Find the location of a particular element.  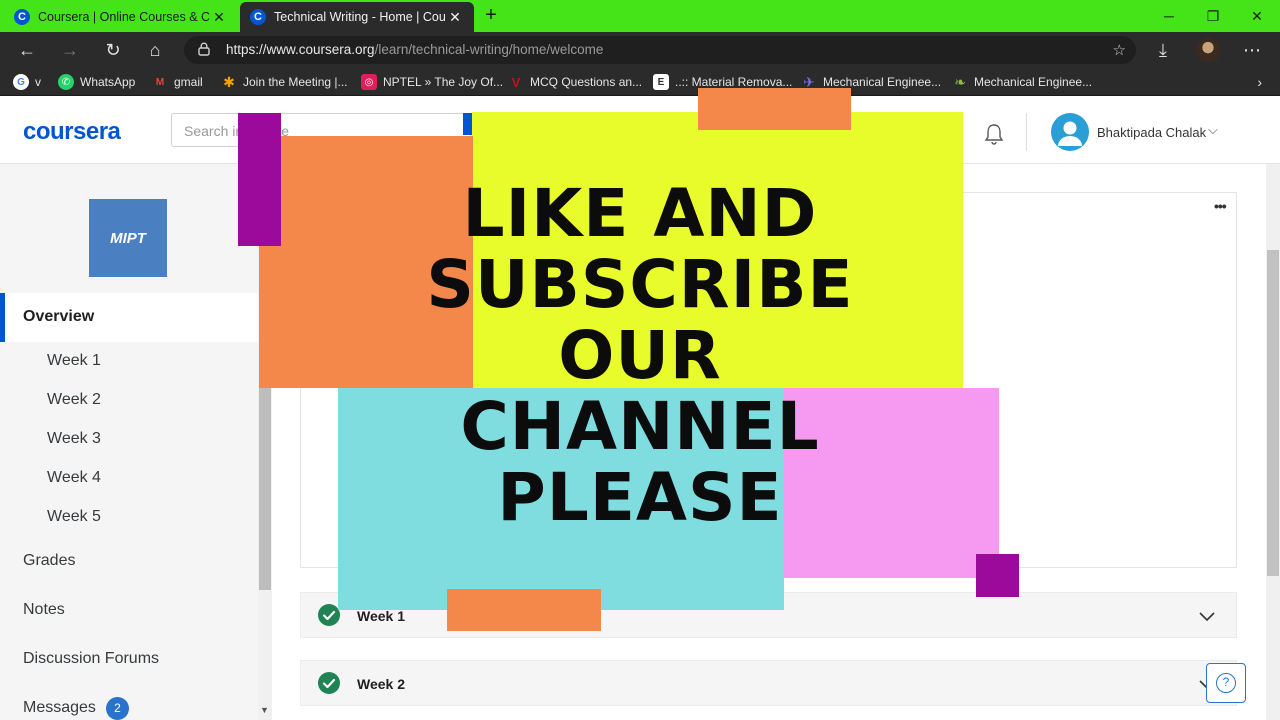

overlay-line: CHANNEL is located at coordinates (640, 426).